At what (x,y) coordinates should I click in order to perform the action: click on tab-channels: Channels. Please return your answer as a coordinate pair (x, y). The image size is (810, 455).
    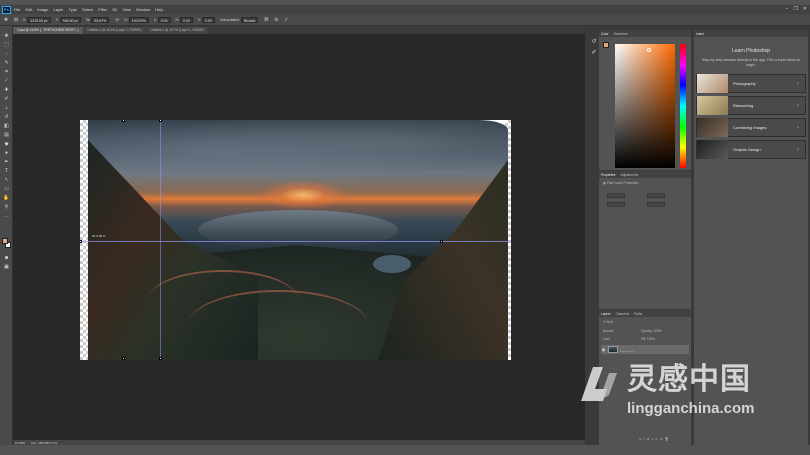
    Looking at the image, I should click on (622, 314).